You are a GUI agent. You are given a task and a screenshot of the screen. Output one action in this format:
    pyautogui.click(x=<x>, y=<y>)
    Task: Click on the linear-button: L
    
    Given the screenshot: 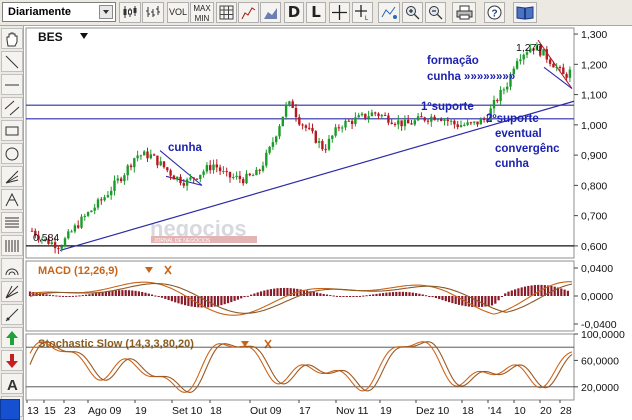 What is the action you would take?
    pyautogui.click(x=316, y=12)
    